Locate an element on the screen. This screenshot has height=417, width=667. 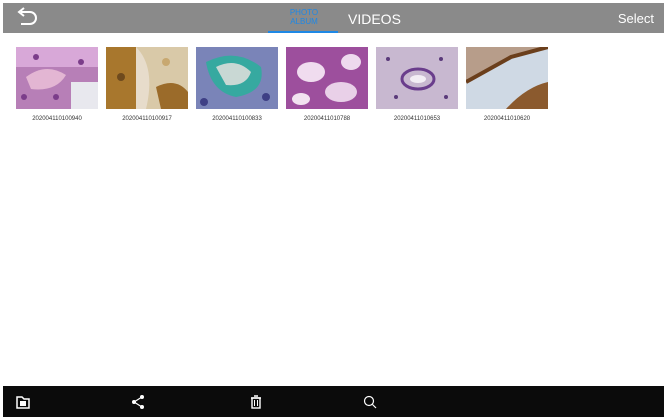
photo-item: 20200411010620 is located at coordinates (511, 84).